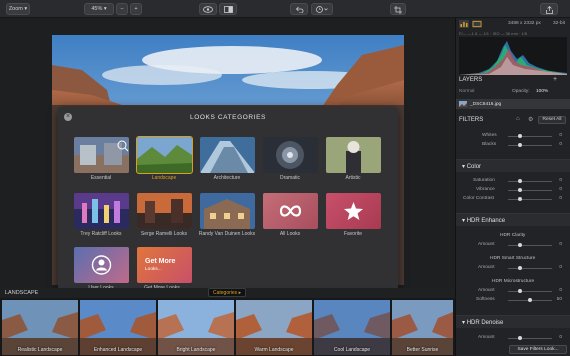  I want to click on category-tile-dramatic, so click(290, 155).